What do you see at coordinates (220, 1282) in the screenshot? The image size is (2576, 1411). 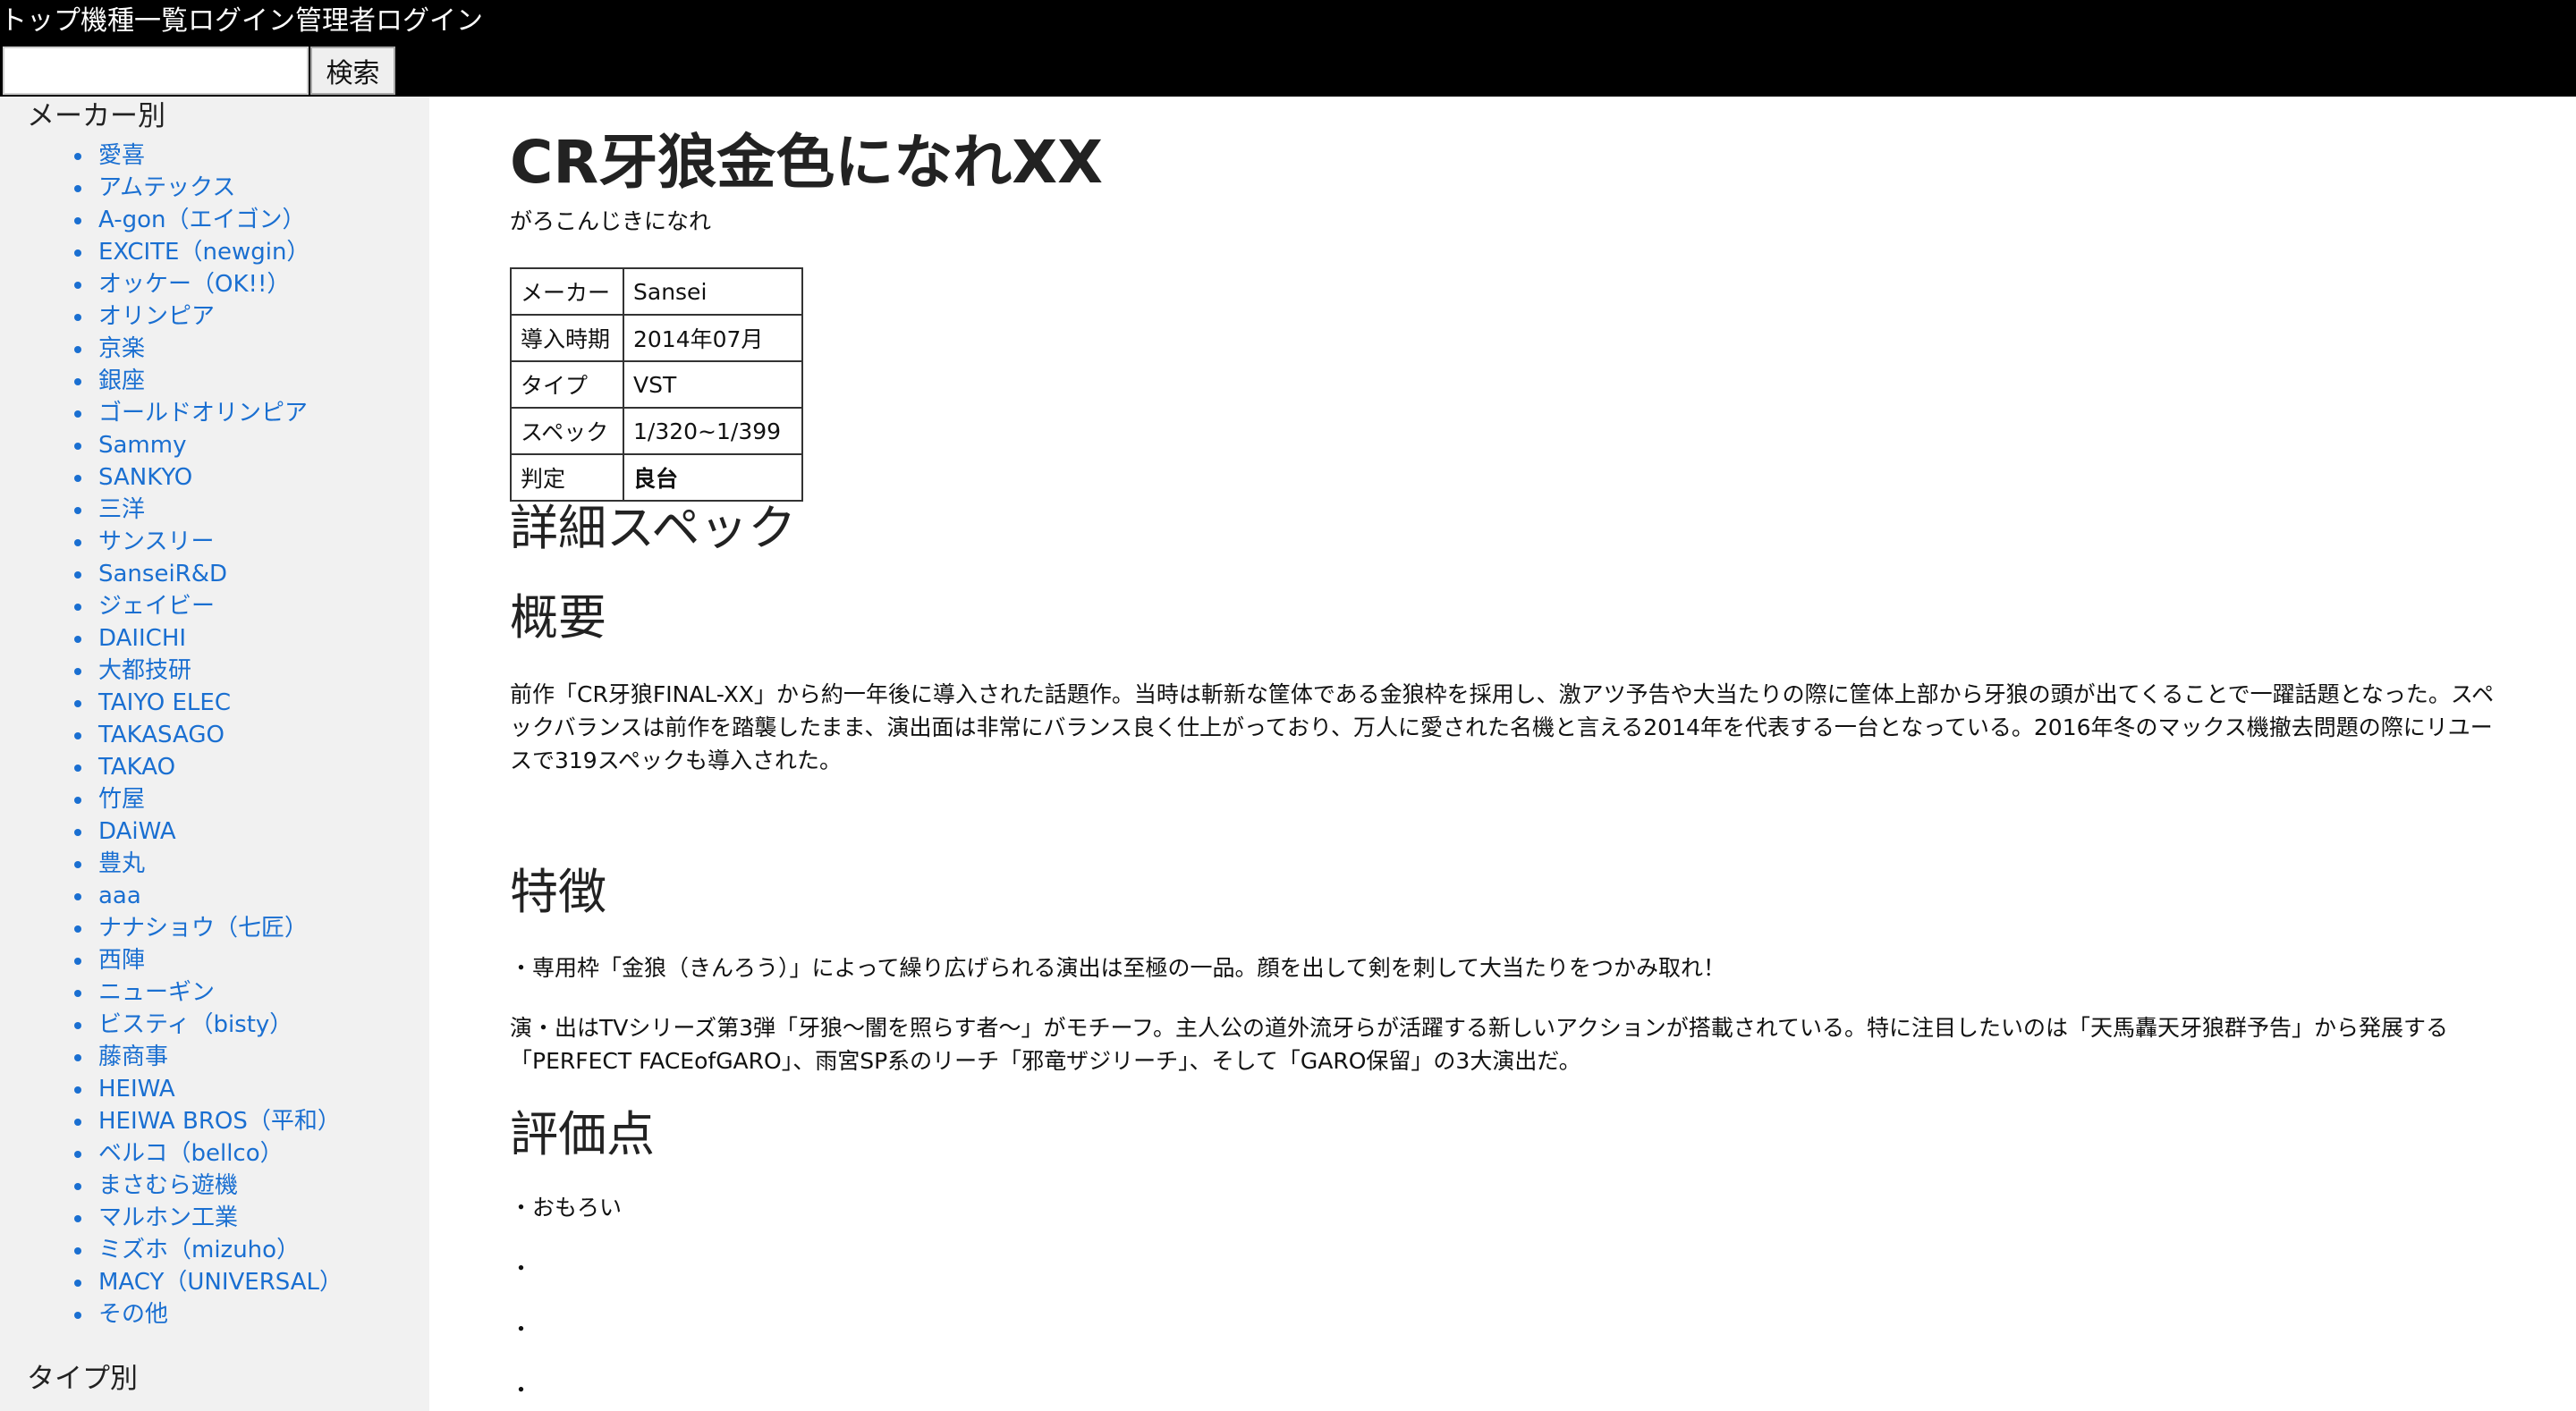 I see `maker-link: MACY（UNIVERSAL）` at bounding box center [220, 1282].